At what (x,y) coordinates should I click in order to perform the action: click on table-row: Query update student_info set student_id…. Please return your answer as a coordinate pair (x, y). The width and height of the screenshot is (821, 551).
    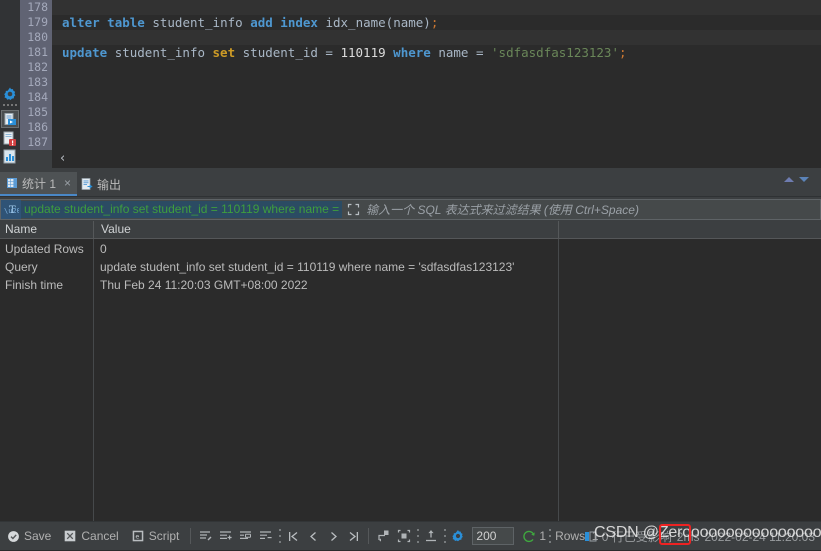
    Looking at the image, I should click on (410, 267).